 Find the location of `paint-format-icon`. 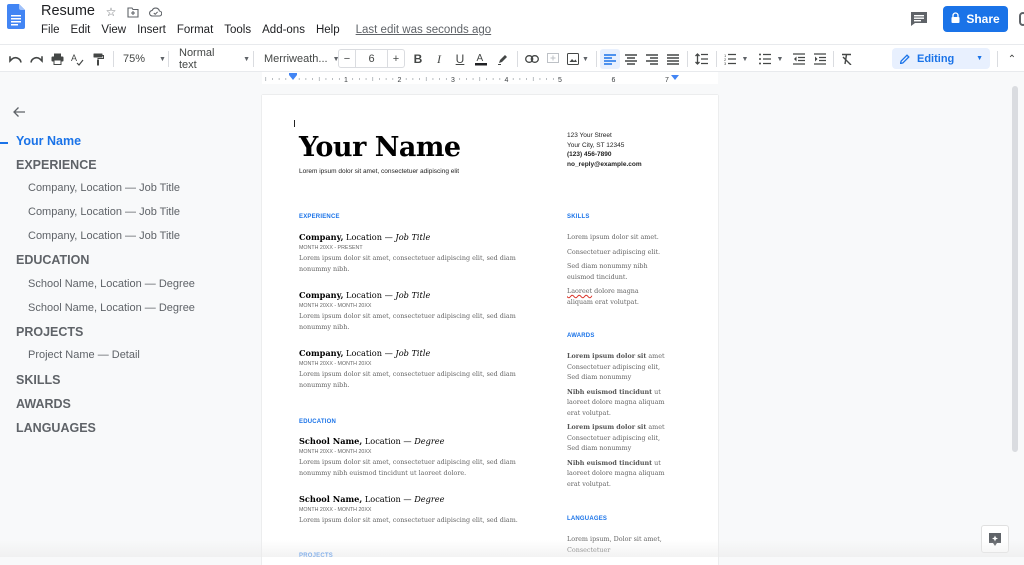

paint-format-icon is located at coordinates (98, 59).